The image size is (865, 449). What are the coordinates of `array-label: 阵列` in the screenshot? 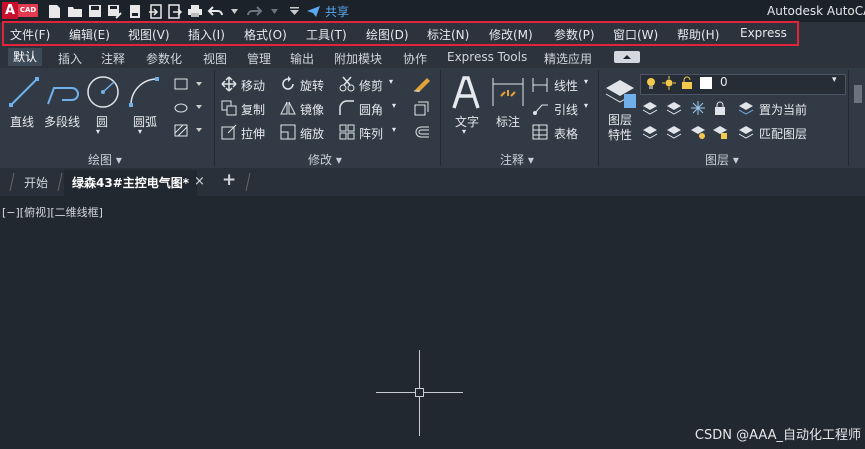 It's located at (371, 133).